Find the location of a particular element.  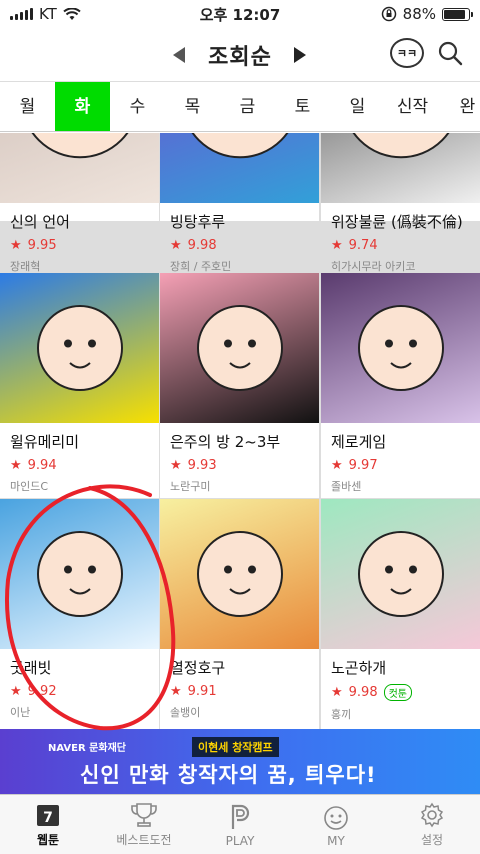

tab-my: MY is located at coordinates (336, 824).